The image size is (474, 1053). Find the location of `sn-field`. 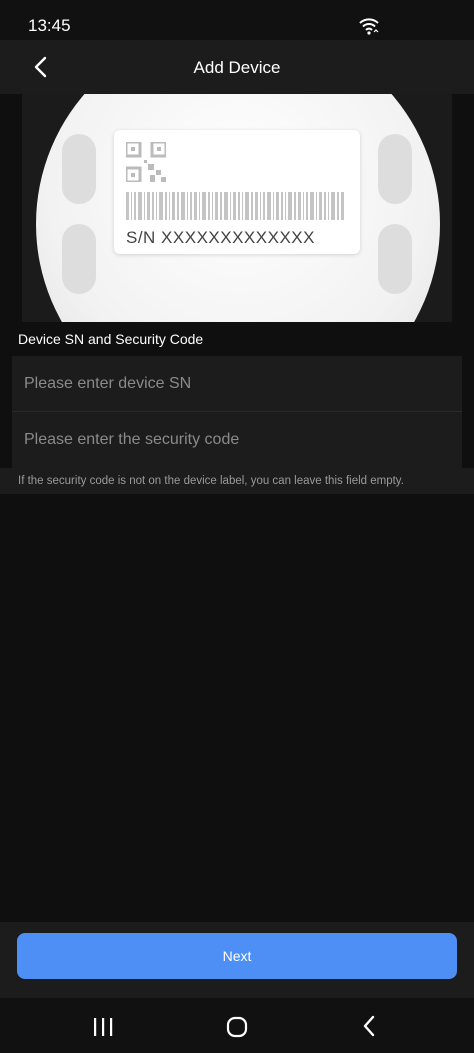

sn-field is located at coordinates (237, 384).